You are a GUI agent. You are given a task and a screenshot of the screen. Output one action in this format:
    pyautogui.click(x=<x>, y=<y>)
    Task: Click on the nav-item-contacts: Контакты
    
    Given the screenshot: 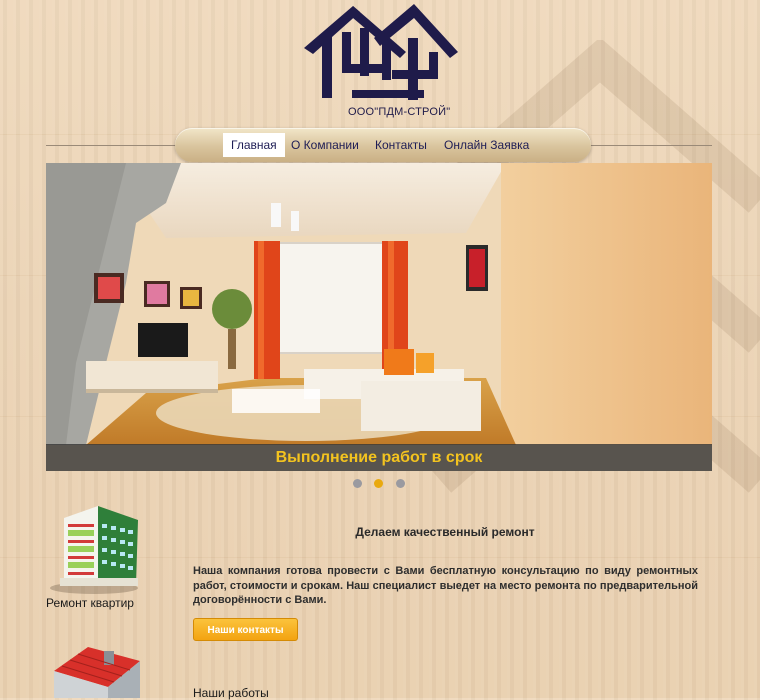 What is the action you would take?
    pyautogui.click(x=401, y=145)
    